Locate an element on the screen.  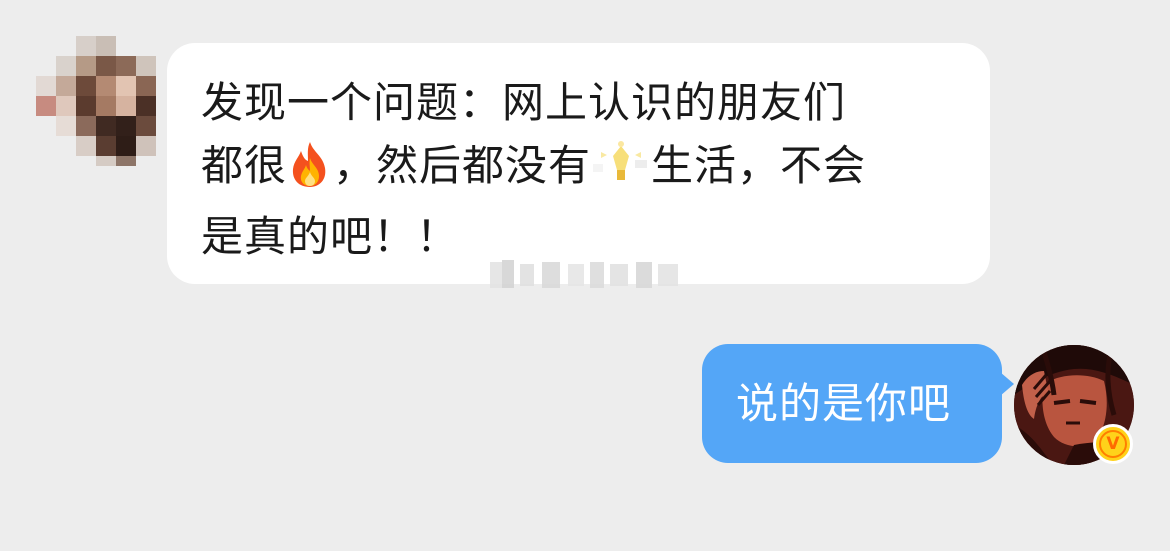
incoming-message-line-2: 都很 ，然后都没有 生活，不会 is located at coordinates (579, 169).